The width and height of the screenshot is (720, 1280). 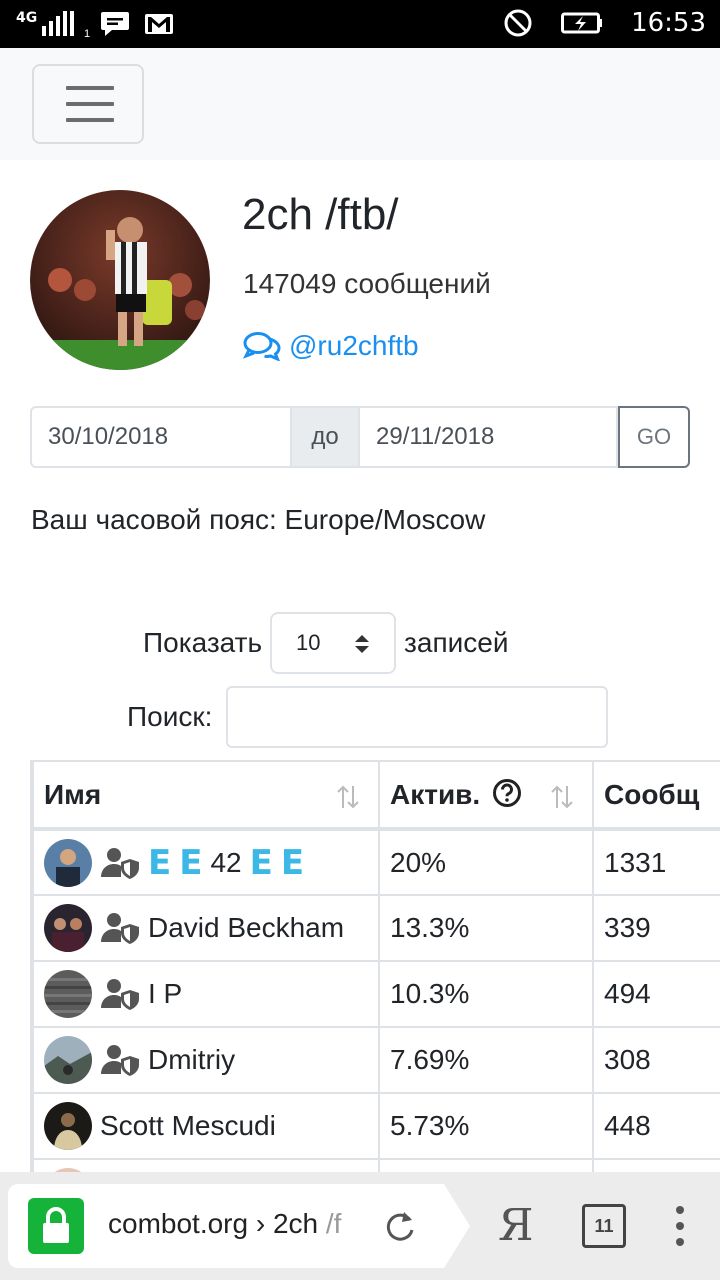 I want to click on gmail-icon, so click(x=159, y=24).